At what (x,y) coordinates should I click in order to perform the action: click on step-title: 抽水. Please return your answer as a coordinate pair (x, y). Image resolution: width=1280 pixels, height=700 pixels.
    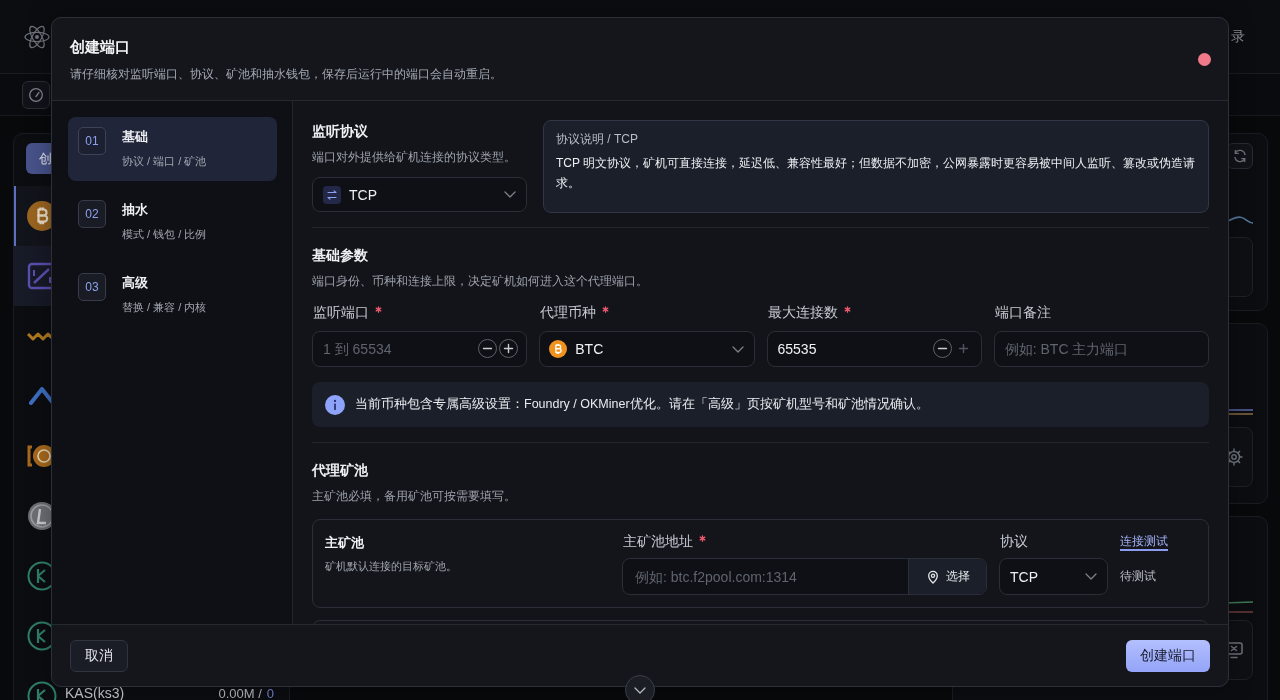
    Looking at the image, I should click on (135, 210).